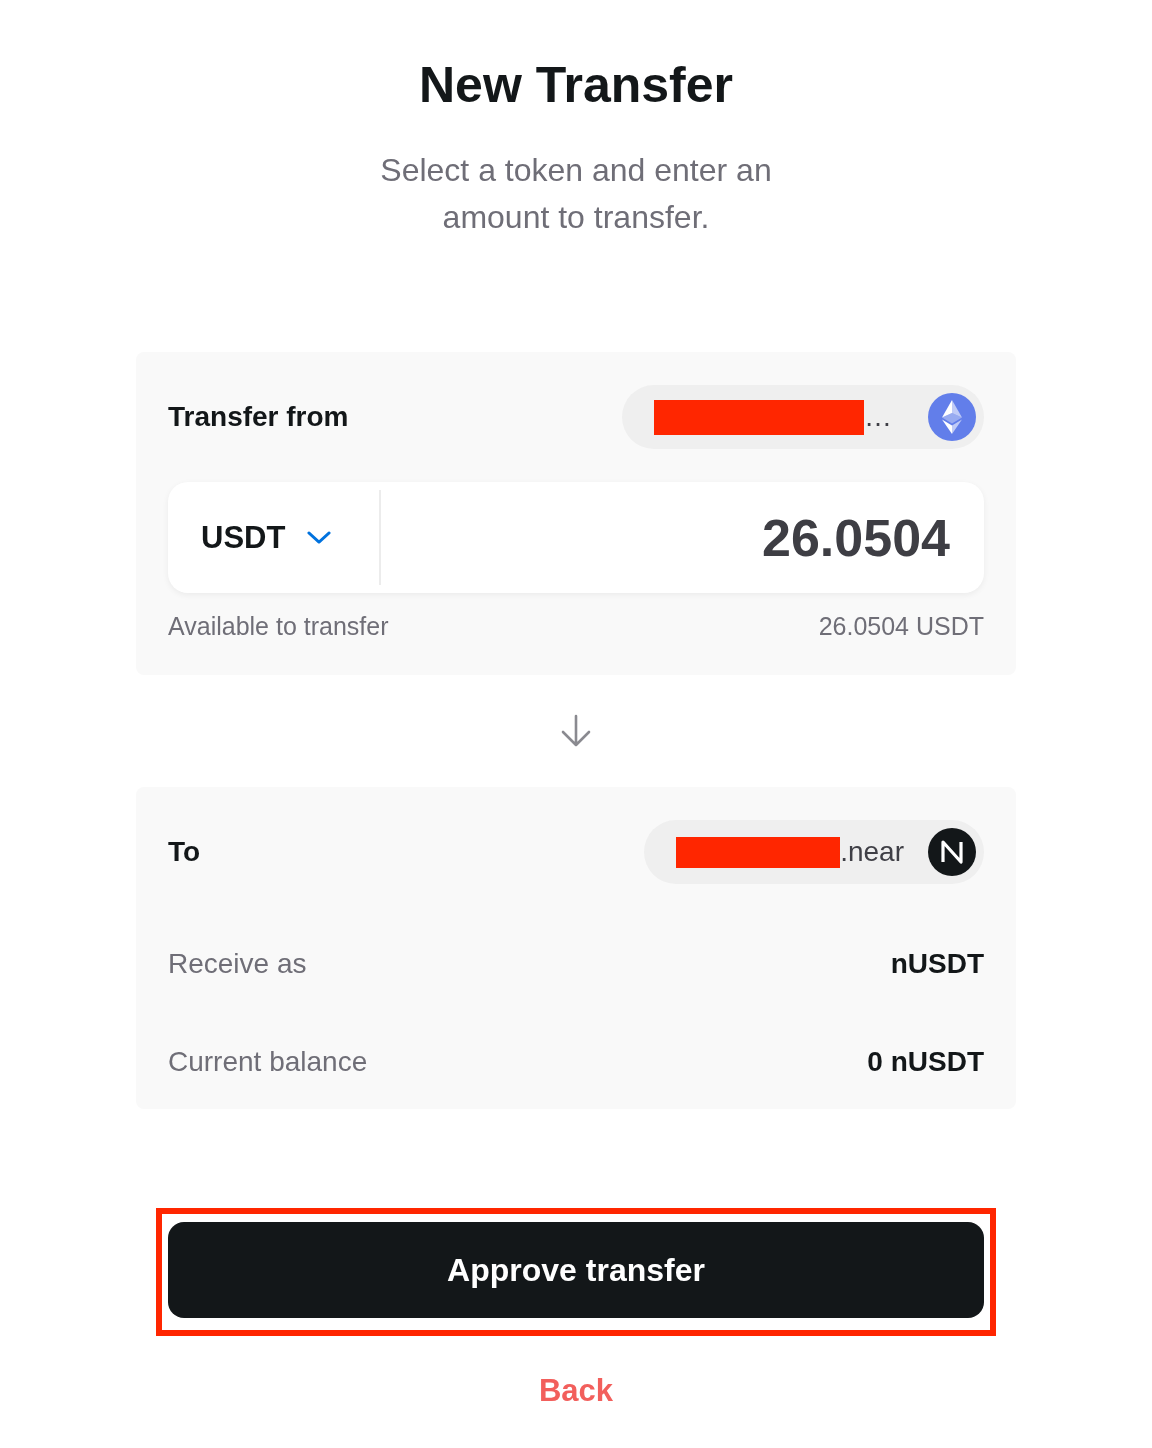 The width and height of the screenshot is (1152, 1448). Describe the element at coordinates (184, 852) in the screenshot. I see `transfer-to-label: To` at that location.